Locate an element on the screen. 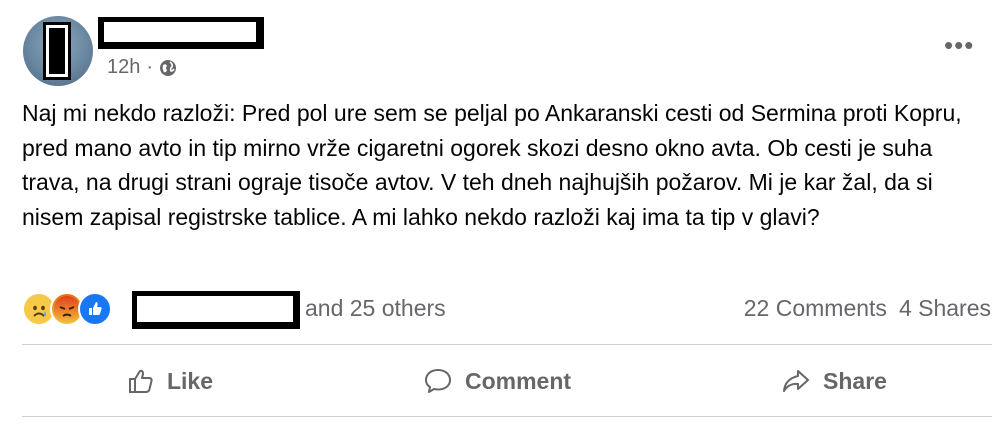 The image size is (1003, 436). share-arrow-icon is located at coordinates (796, 381).